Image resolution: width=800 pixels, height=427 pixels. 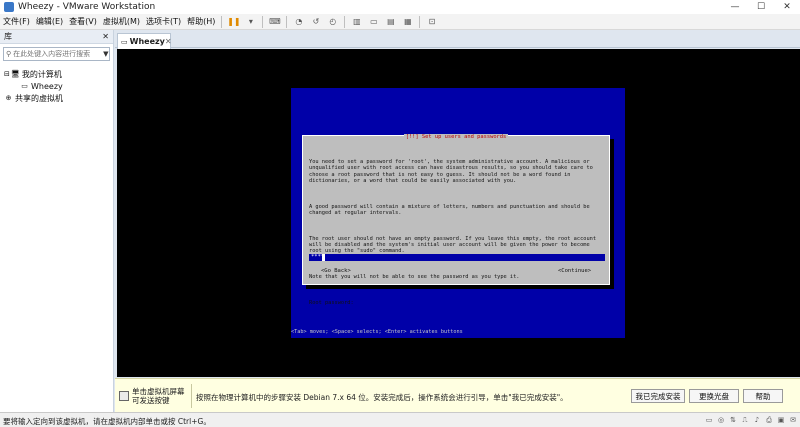 What do you see at coordinates (121, 22) in the screenshot?
I see `menu-vm: 虚拟机(M)` at bounding box center [121, 22].